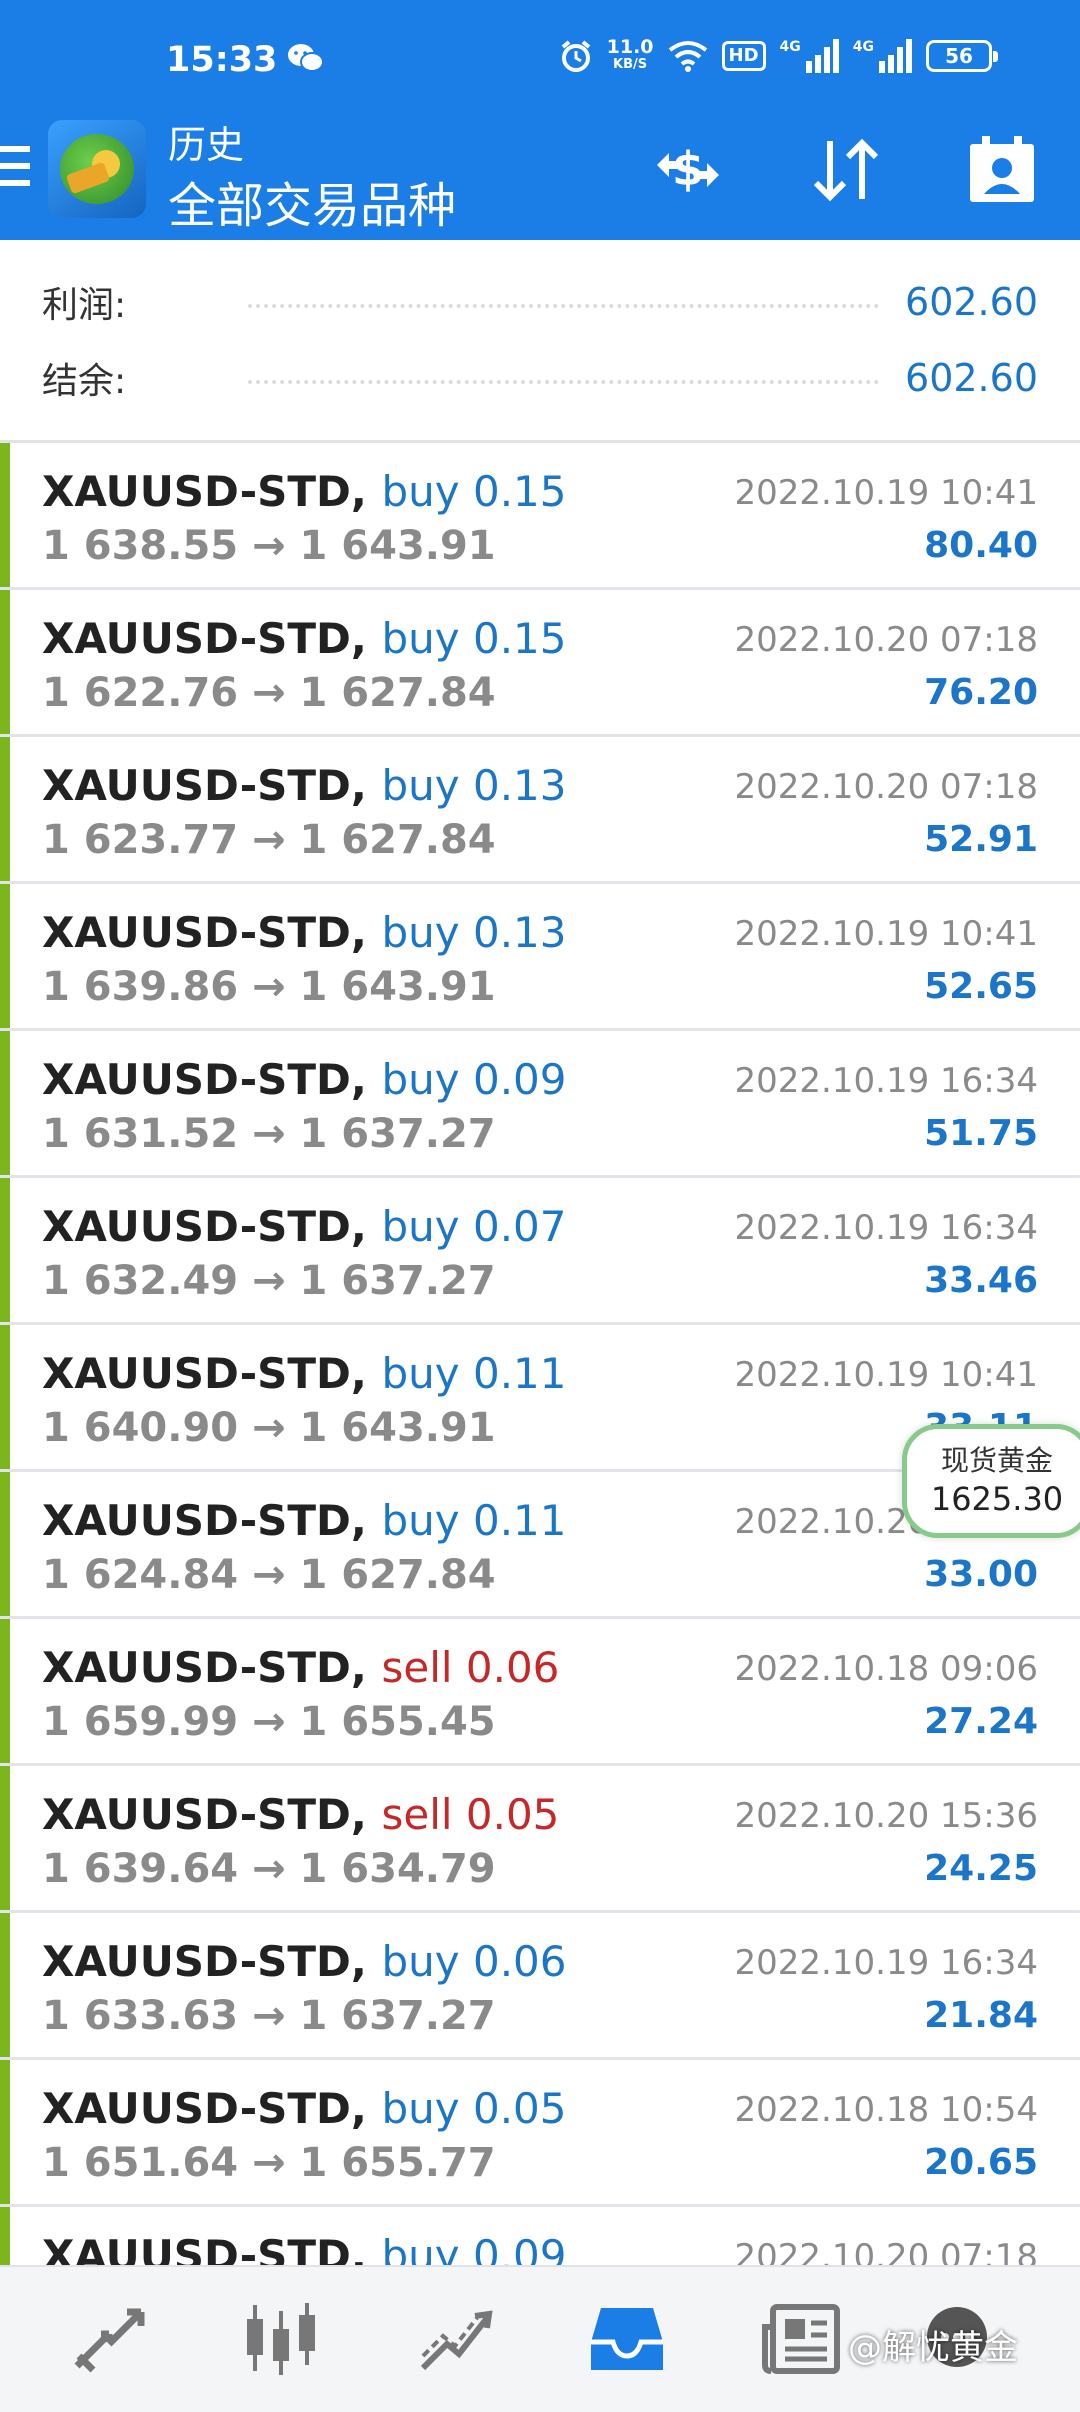 This screenshot has height=2412, width=1080. I want to click on trade-prices: 1 639.86 → 1 643.91, so click(269, 987).